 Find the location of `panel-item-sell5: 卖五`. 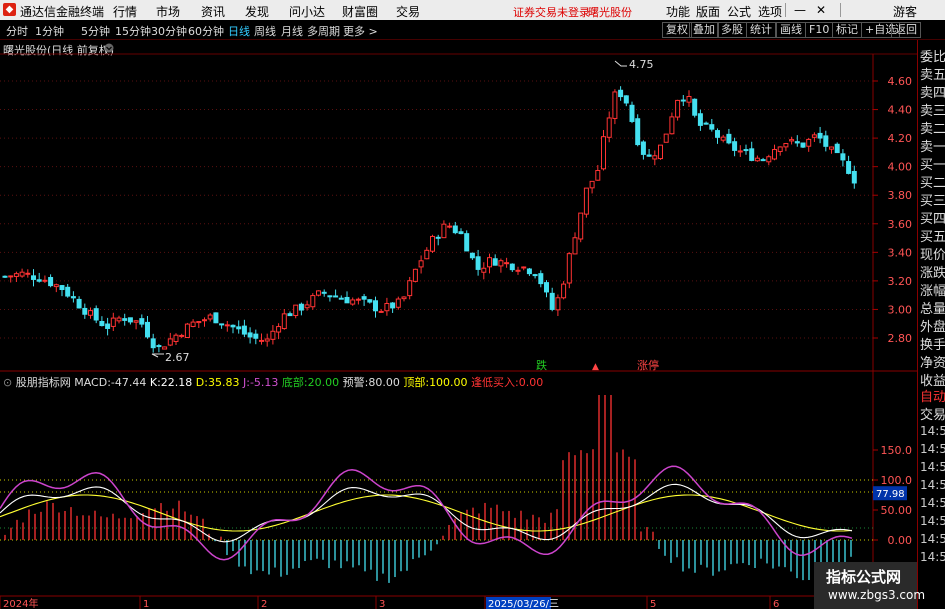

panel-item-sell5: 卖五 is located at coordinates (932, 73).